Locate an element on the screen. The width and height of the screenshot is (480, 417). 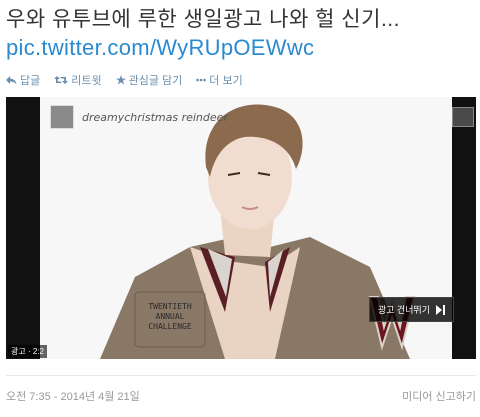
channel-name: dreamychristmas reindeer is located at coordinates (155, 117).